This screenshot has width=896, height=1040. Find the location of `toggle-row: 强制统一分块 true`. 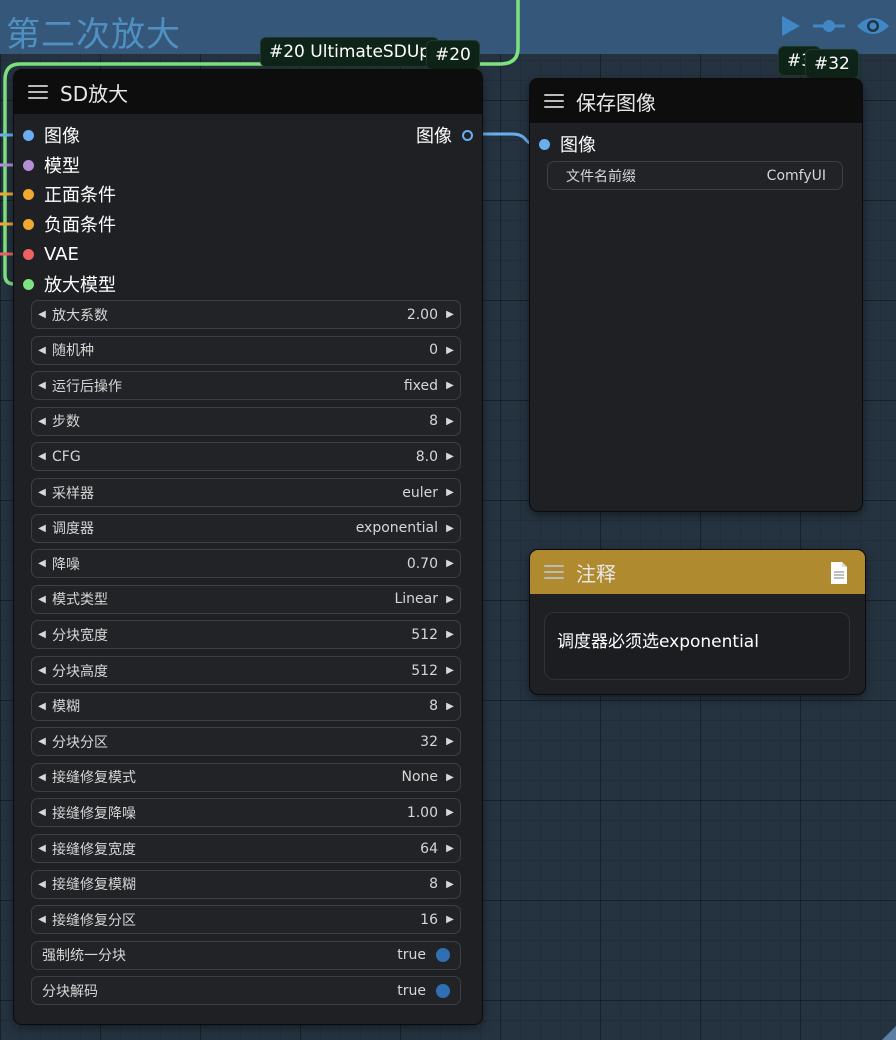

toggle-row: 强制统一分块 true is located at coordinates (246, 955).